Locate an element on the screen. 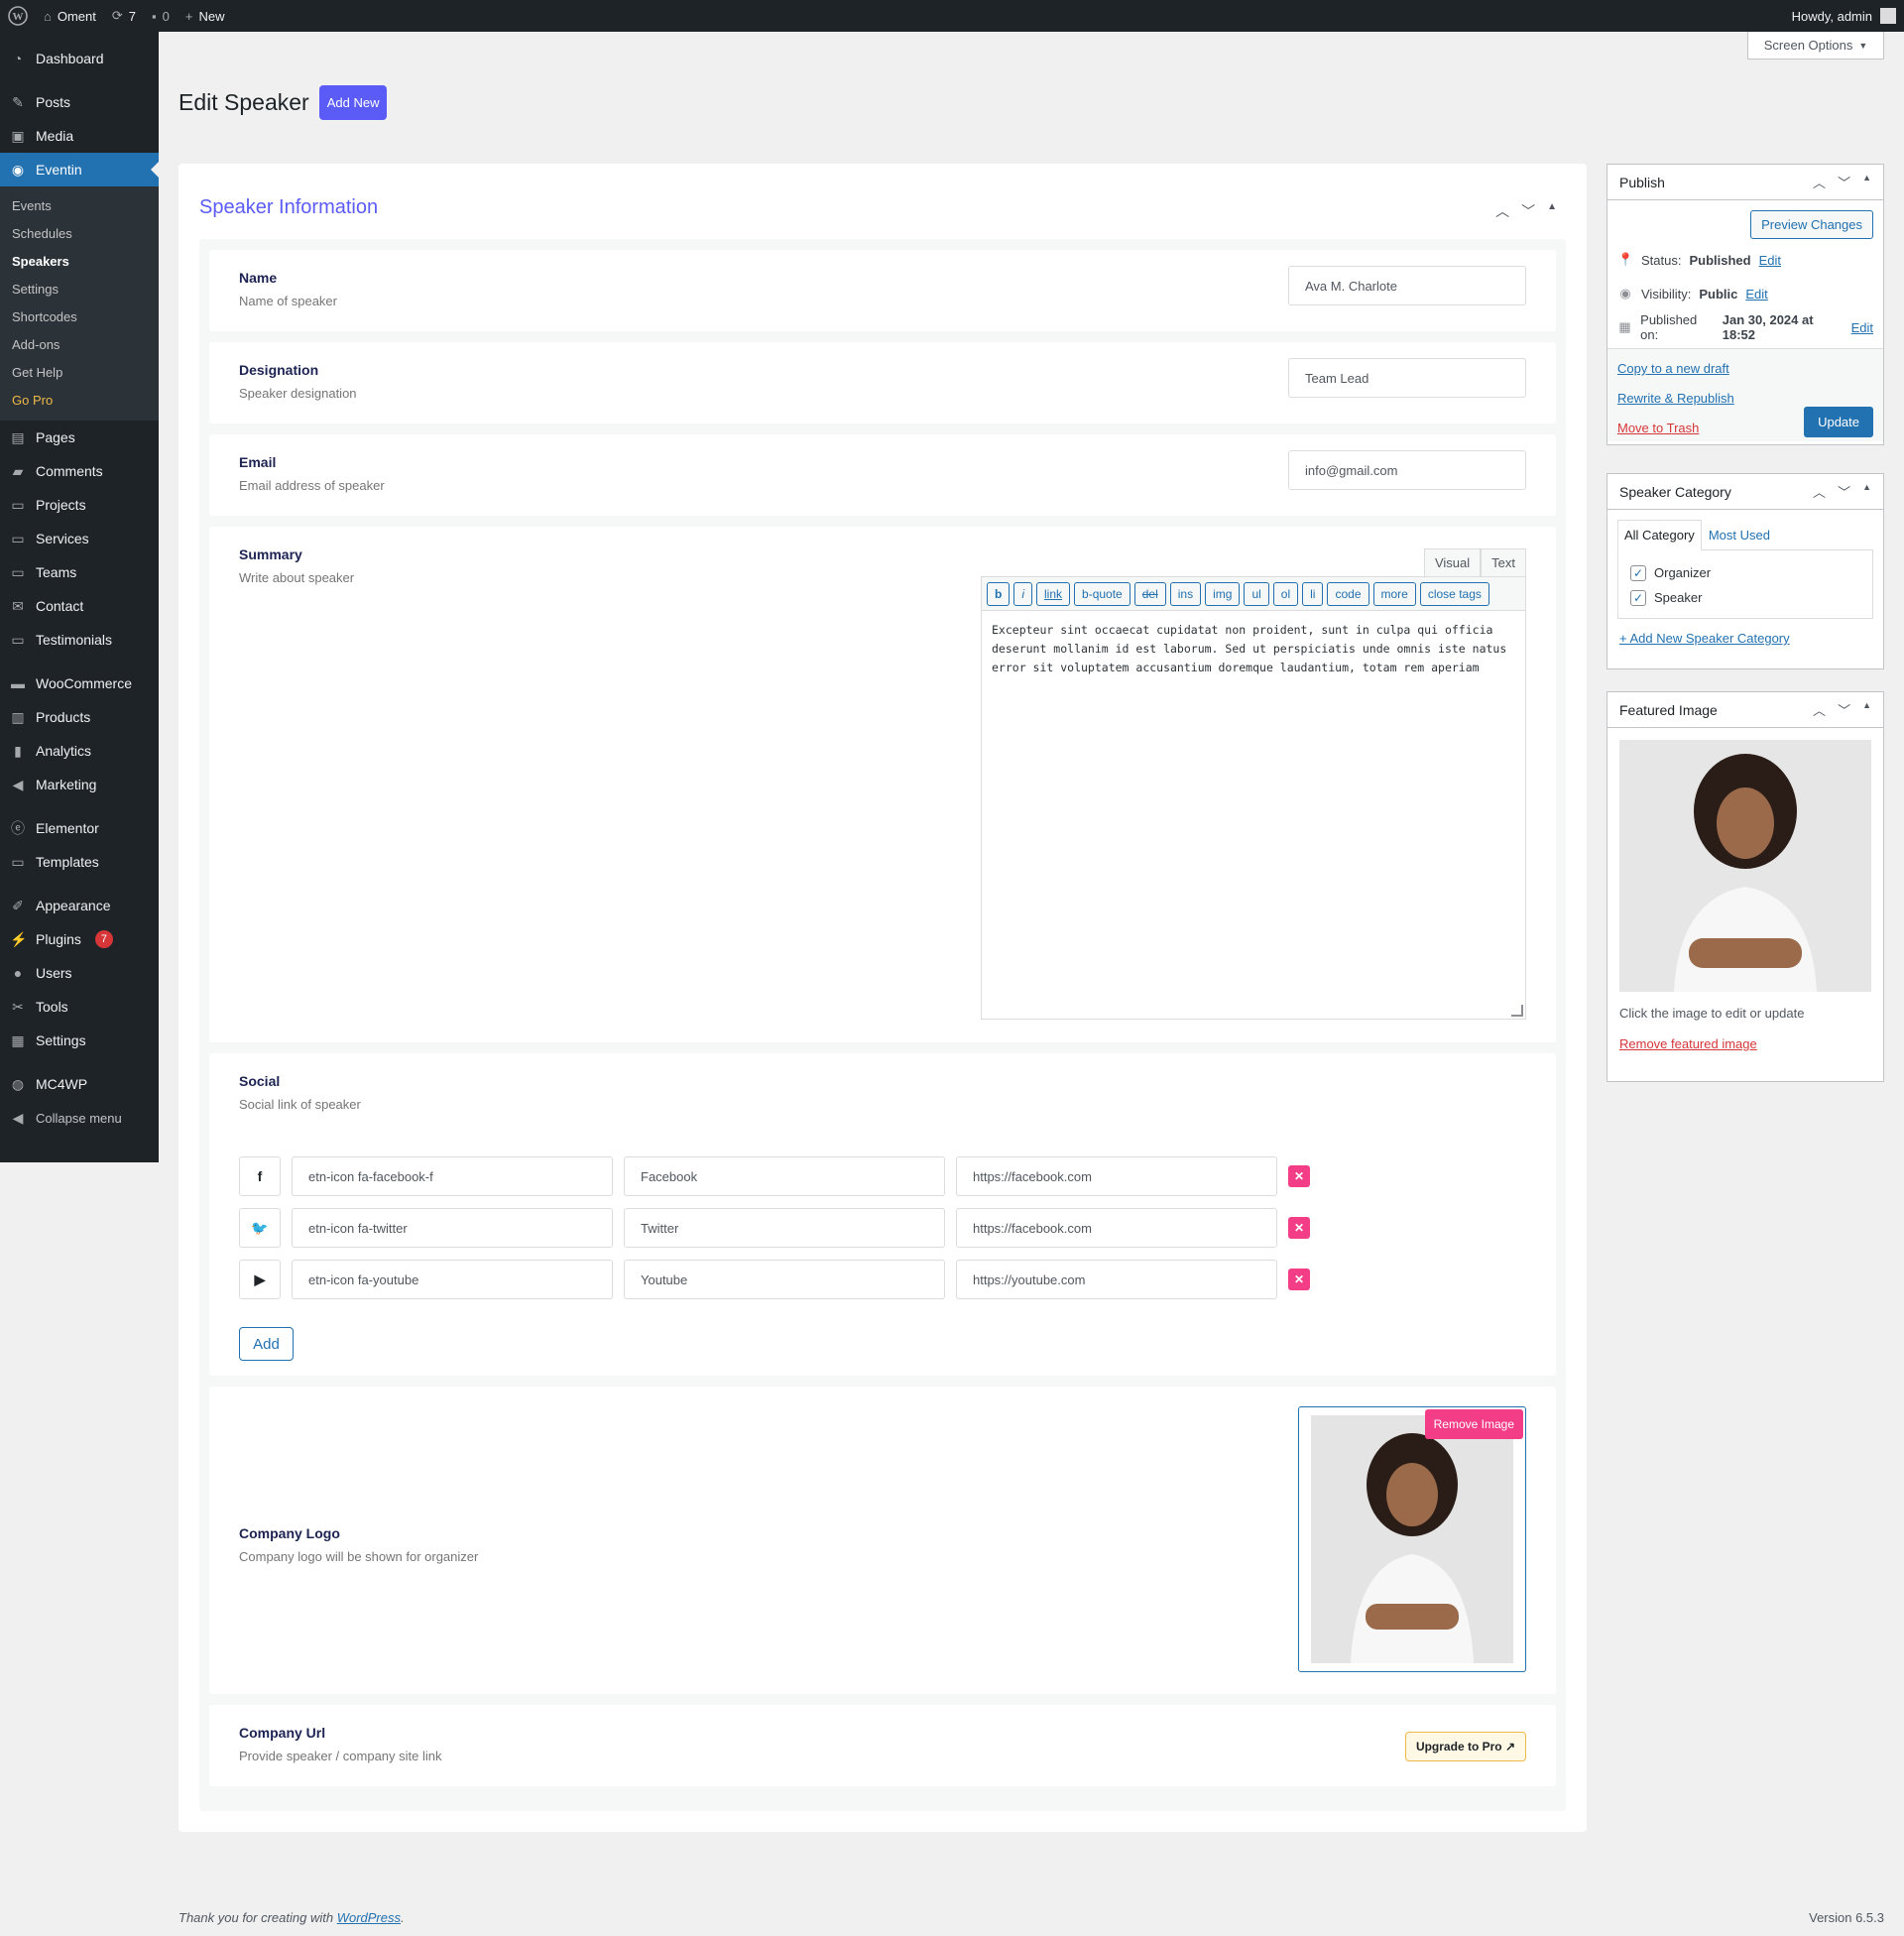  menu-item-woocommerce: ▬ WooCommerce is located at coordinates (79, 683).